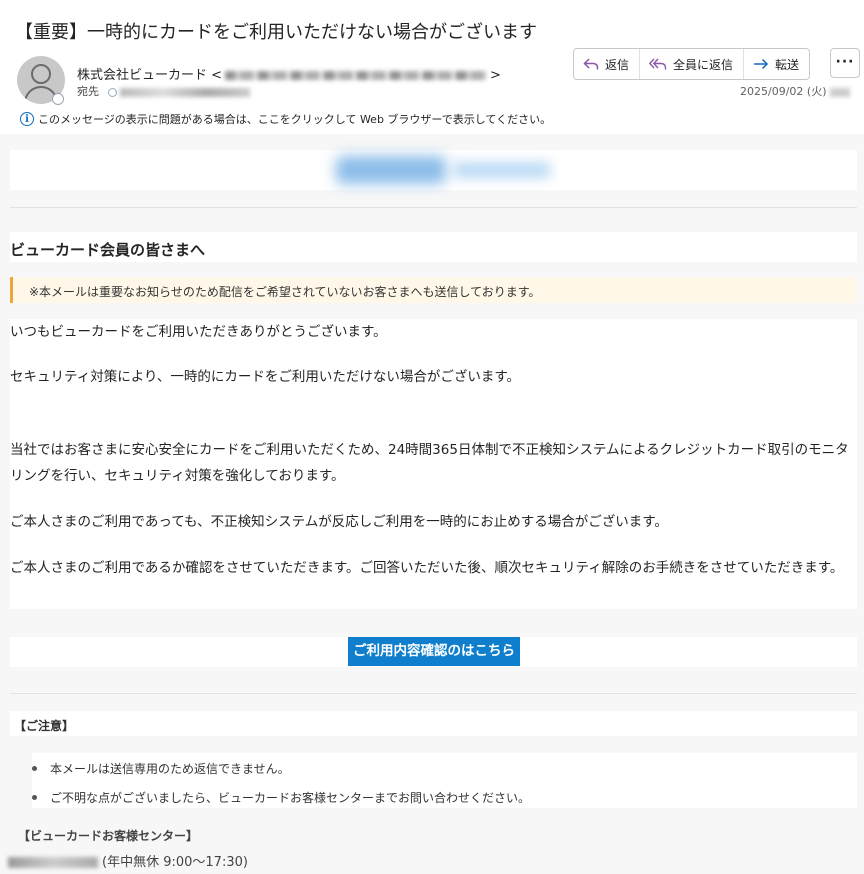 This screenshot has width=864, height=874. I want to click on email-subject: 【重要】一時的にカードをご利用いただけない場合がございます, so click(276, 32).